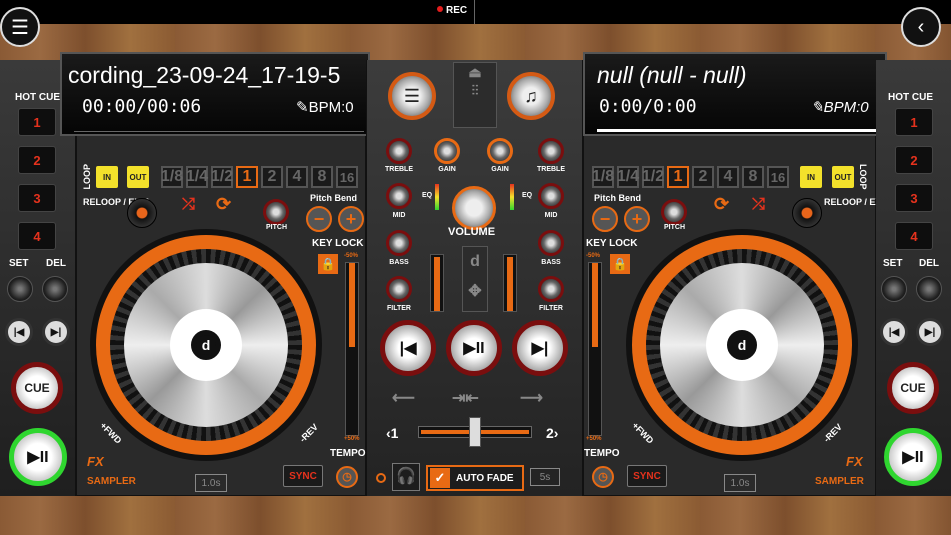 The width and height of the screenshot is (951, 535). What do you see at coordinates (545, 477) in the screenshot?
I see `auto-fade-time: 5s` at bounding box center [545, 477].